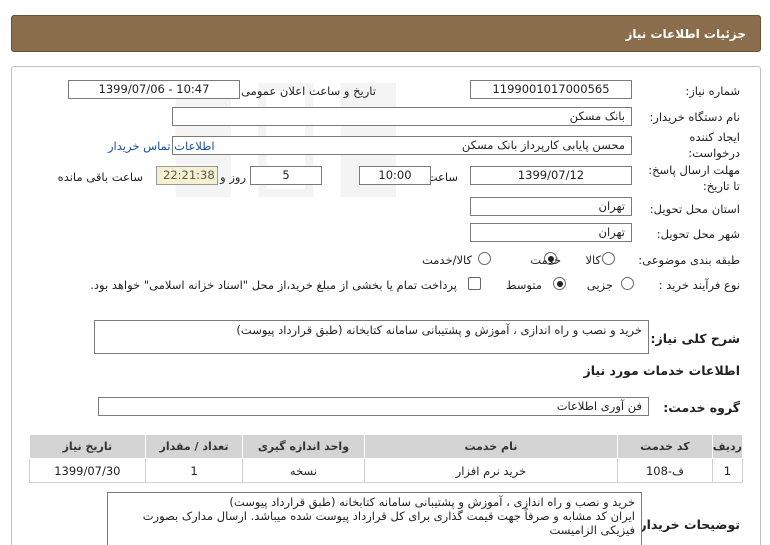 This screenshot has width=770, height=545. I want to click on cell-service-code: ف-108, so click(665, 470).